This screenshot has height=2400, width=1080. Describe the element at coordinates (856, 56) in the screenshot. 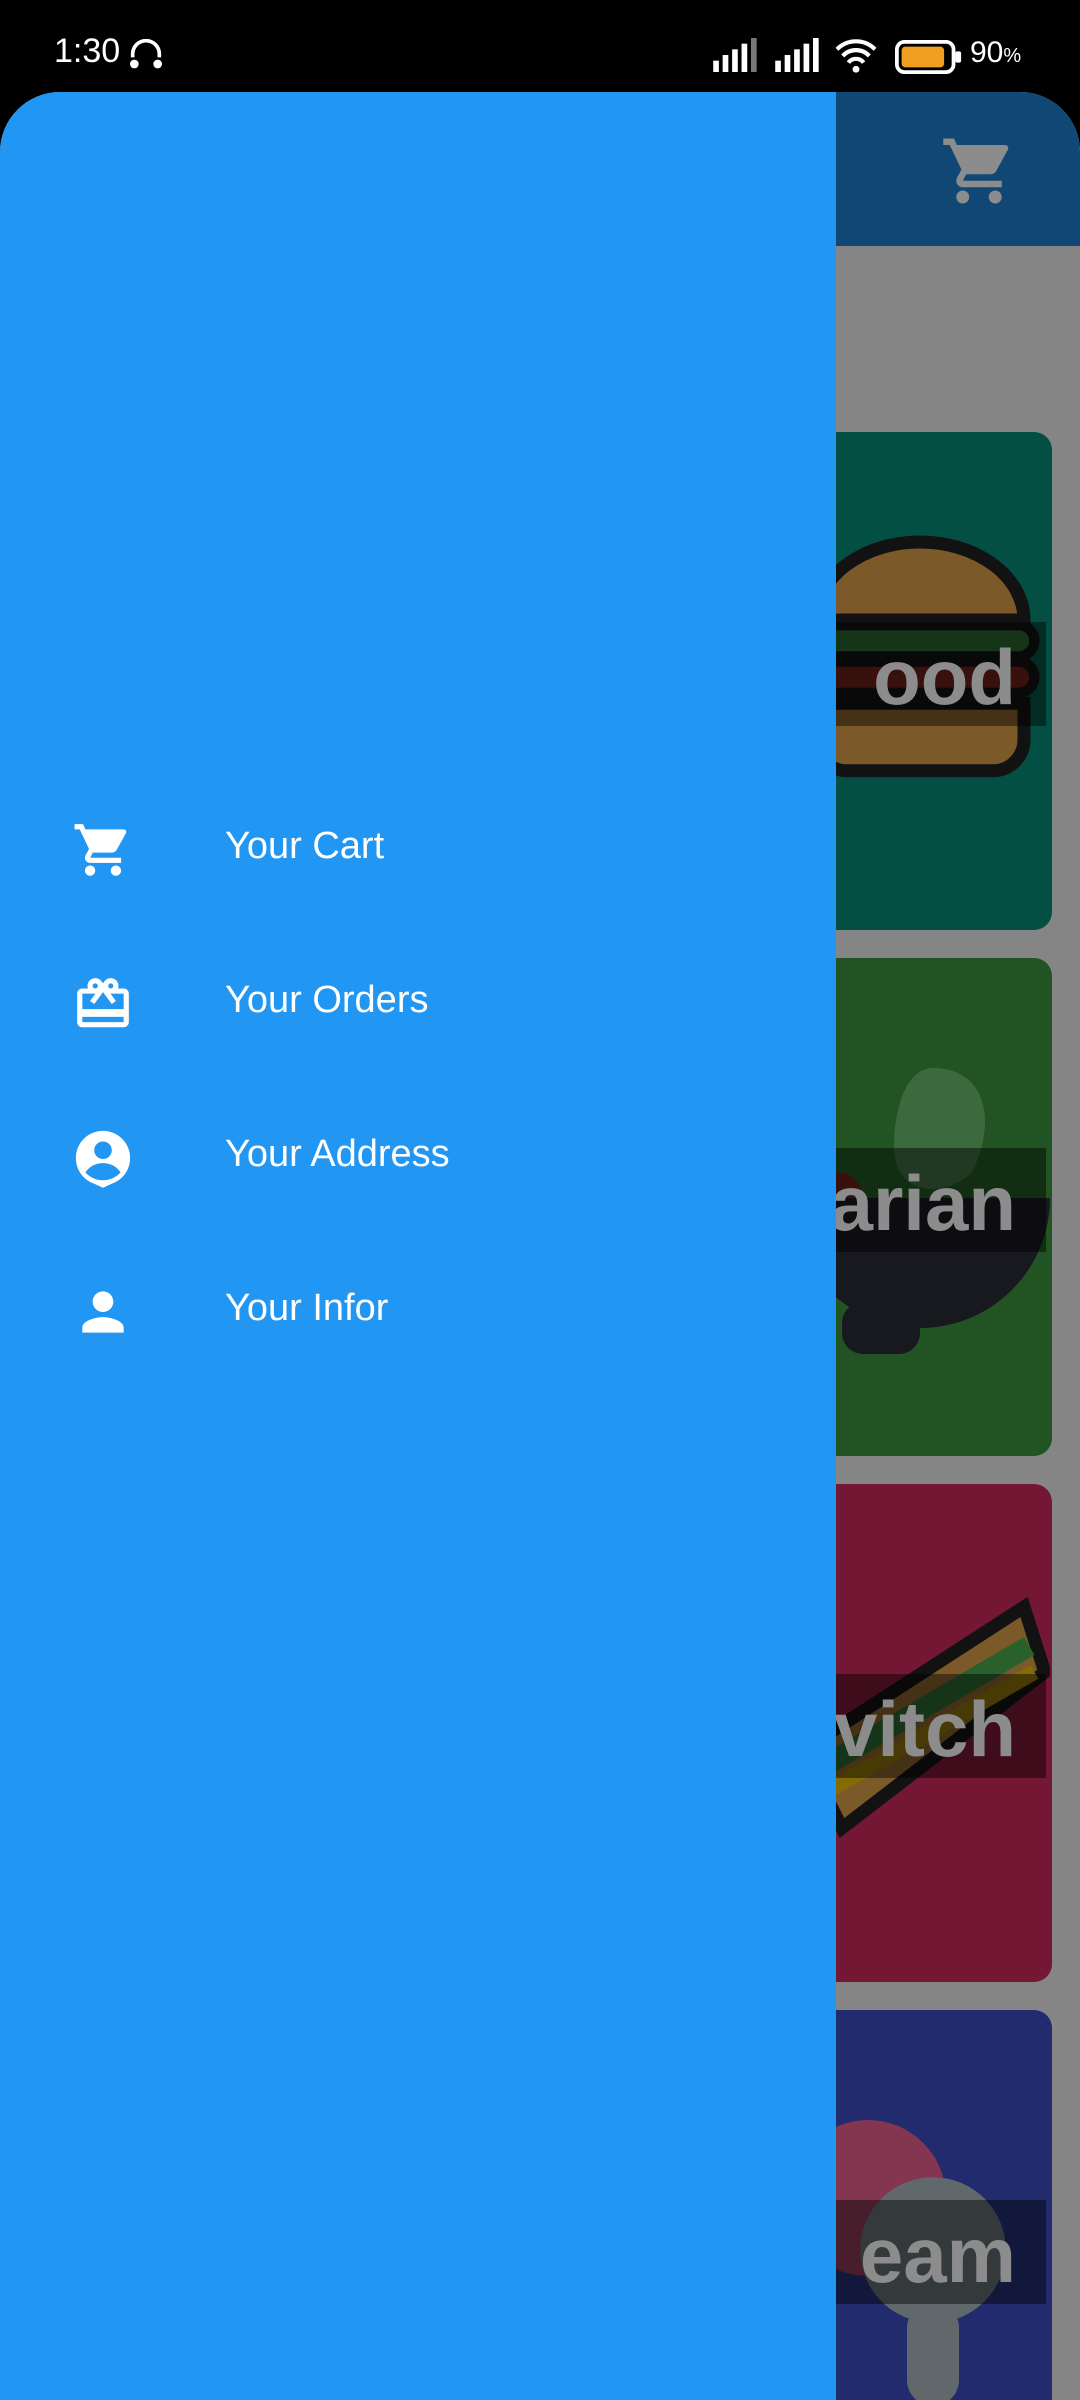

I see `wifi-icon` at that location.